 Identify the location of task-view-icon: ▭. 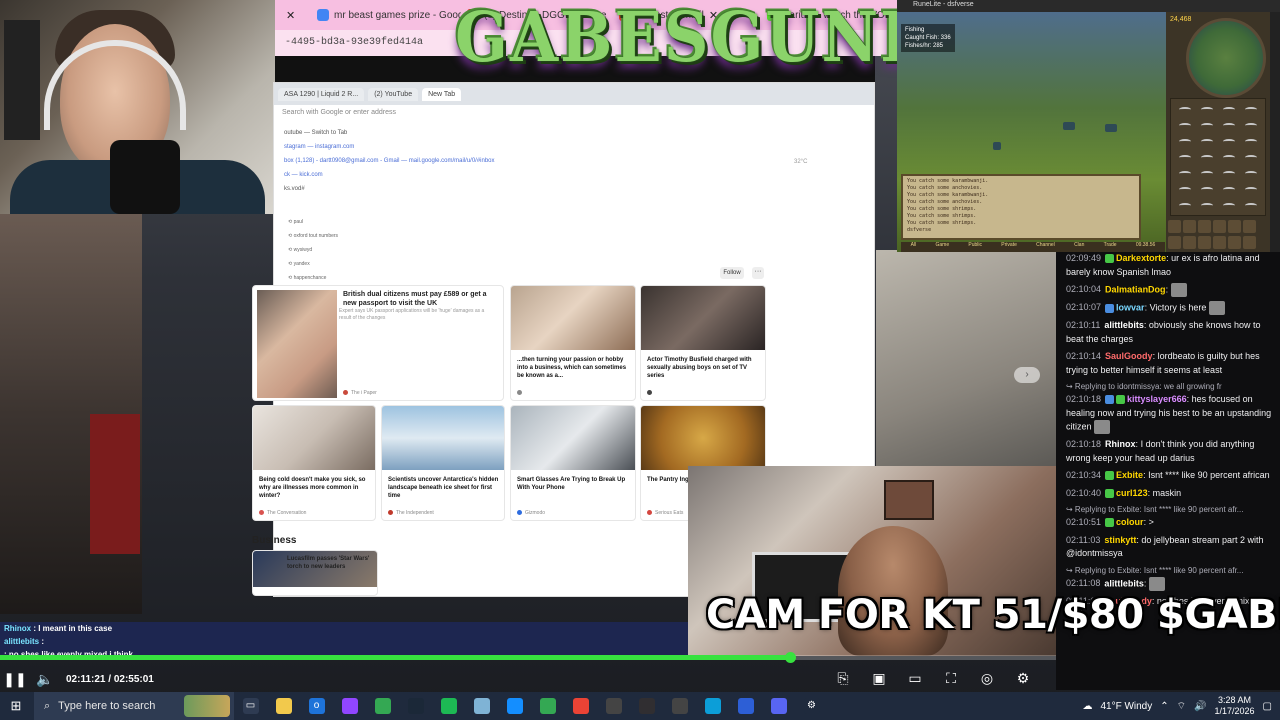
(250, 706).